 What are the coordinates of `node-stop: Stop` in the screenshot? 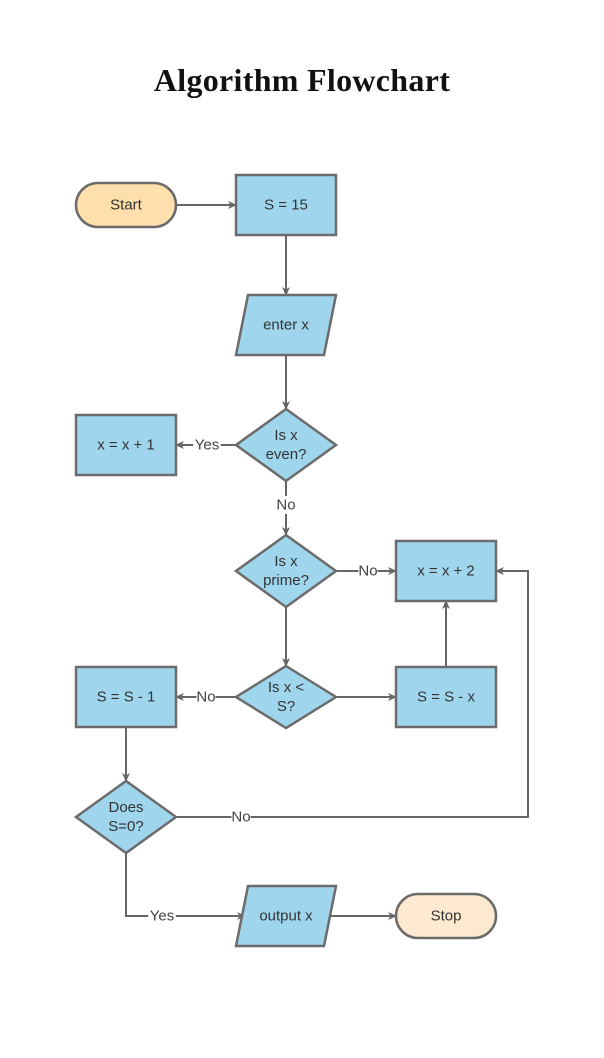 It's located at (446, 916).